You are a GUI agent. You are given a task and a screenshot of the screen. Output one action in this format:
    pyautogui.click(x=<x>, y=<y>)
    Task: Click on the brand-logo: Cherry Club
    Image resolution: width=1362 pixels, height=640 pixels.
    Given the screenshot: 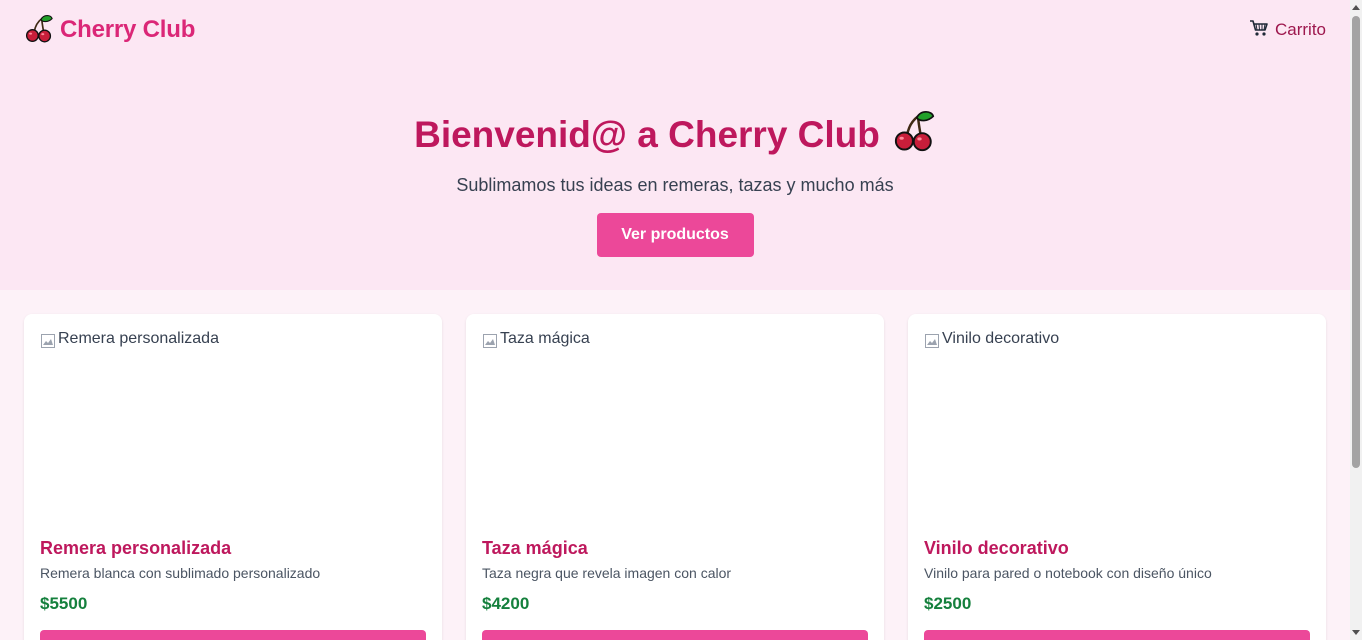 What is the action you would take?
    pyautogui.click(x=109, y=30)
    